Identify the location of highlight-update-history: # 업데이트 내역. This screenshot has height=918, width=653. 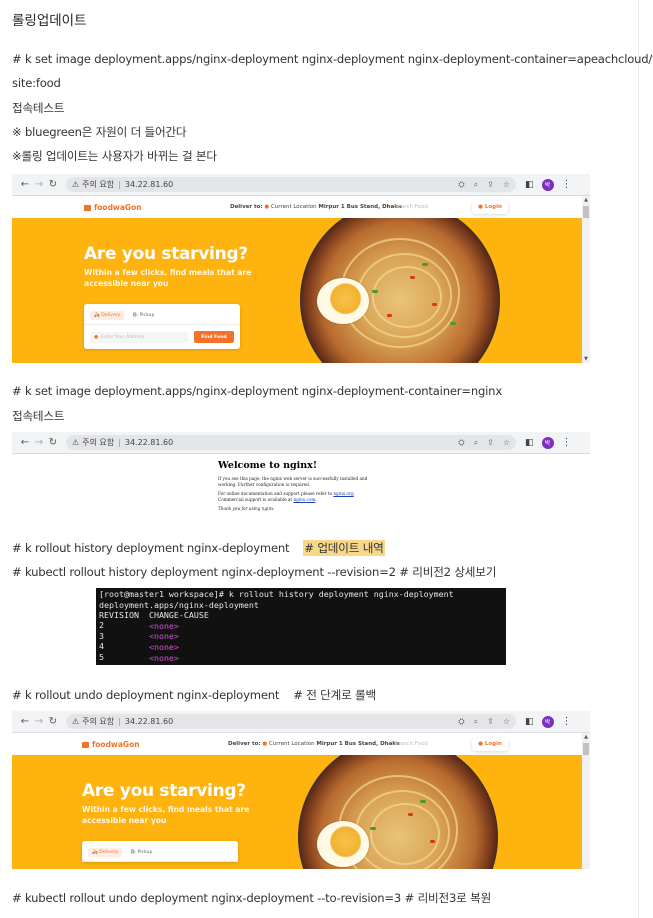
(344, 548).